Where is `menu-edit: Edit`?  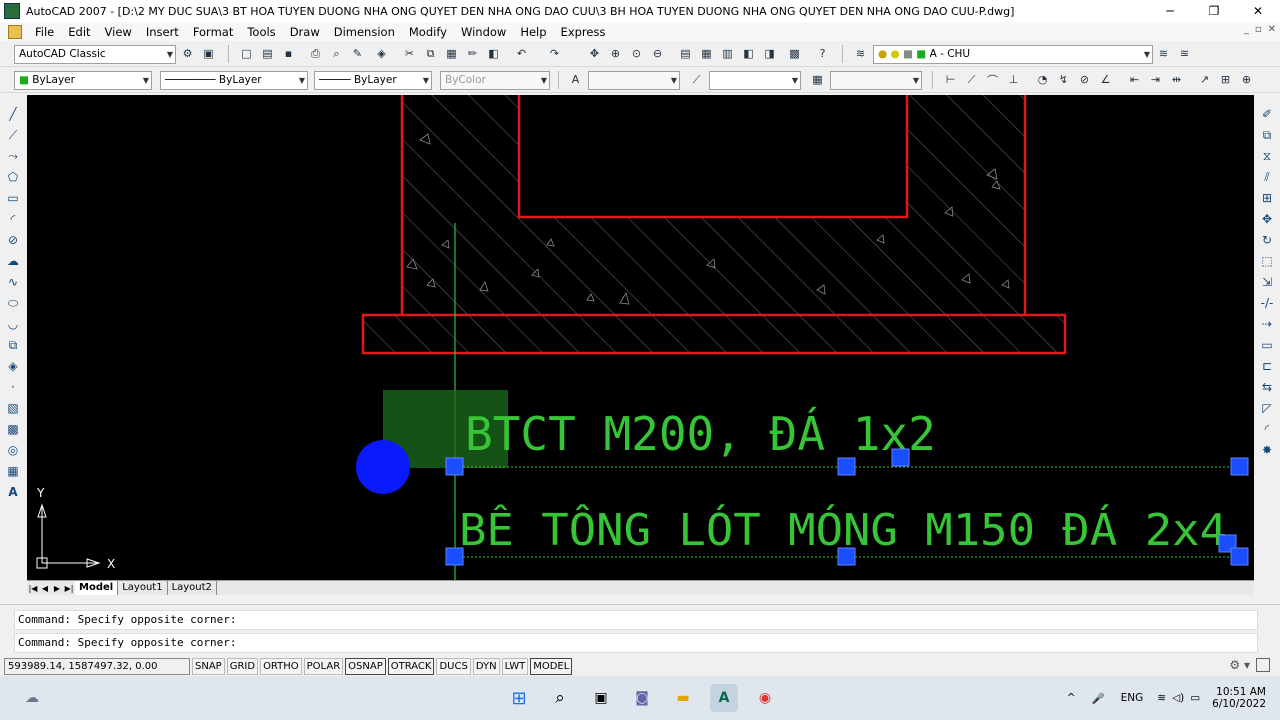 menu-edit: Edit is located at coordinates (79, 32).